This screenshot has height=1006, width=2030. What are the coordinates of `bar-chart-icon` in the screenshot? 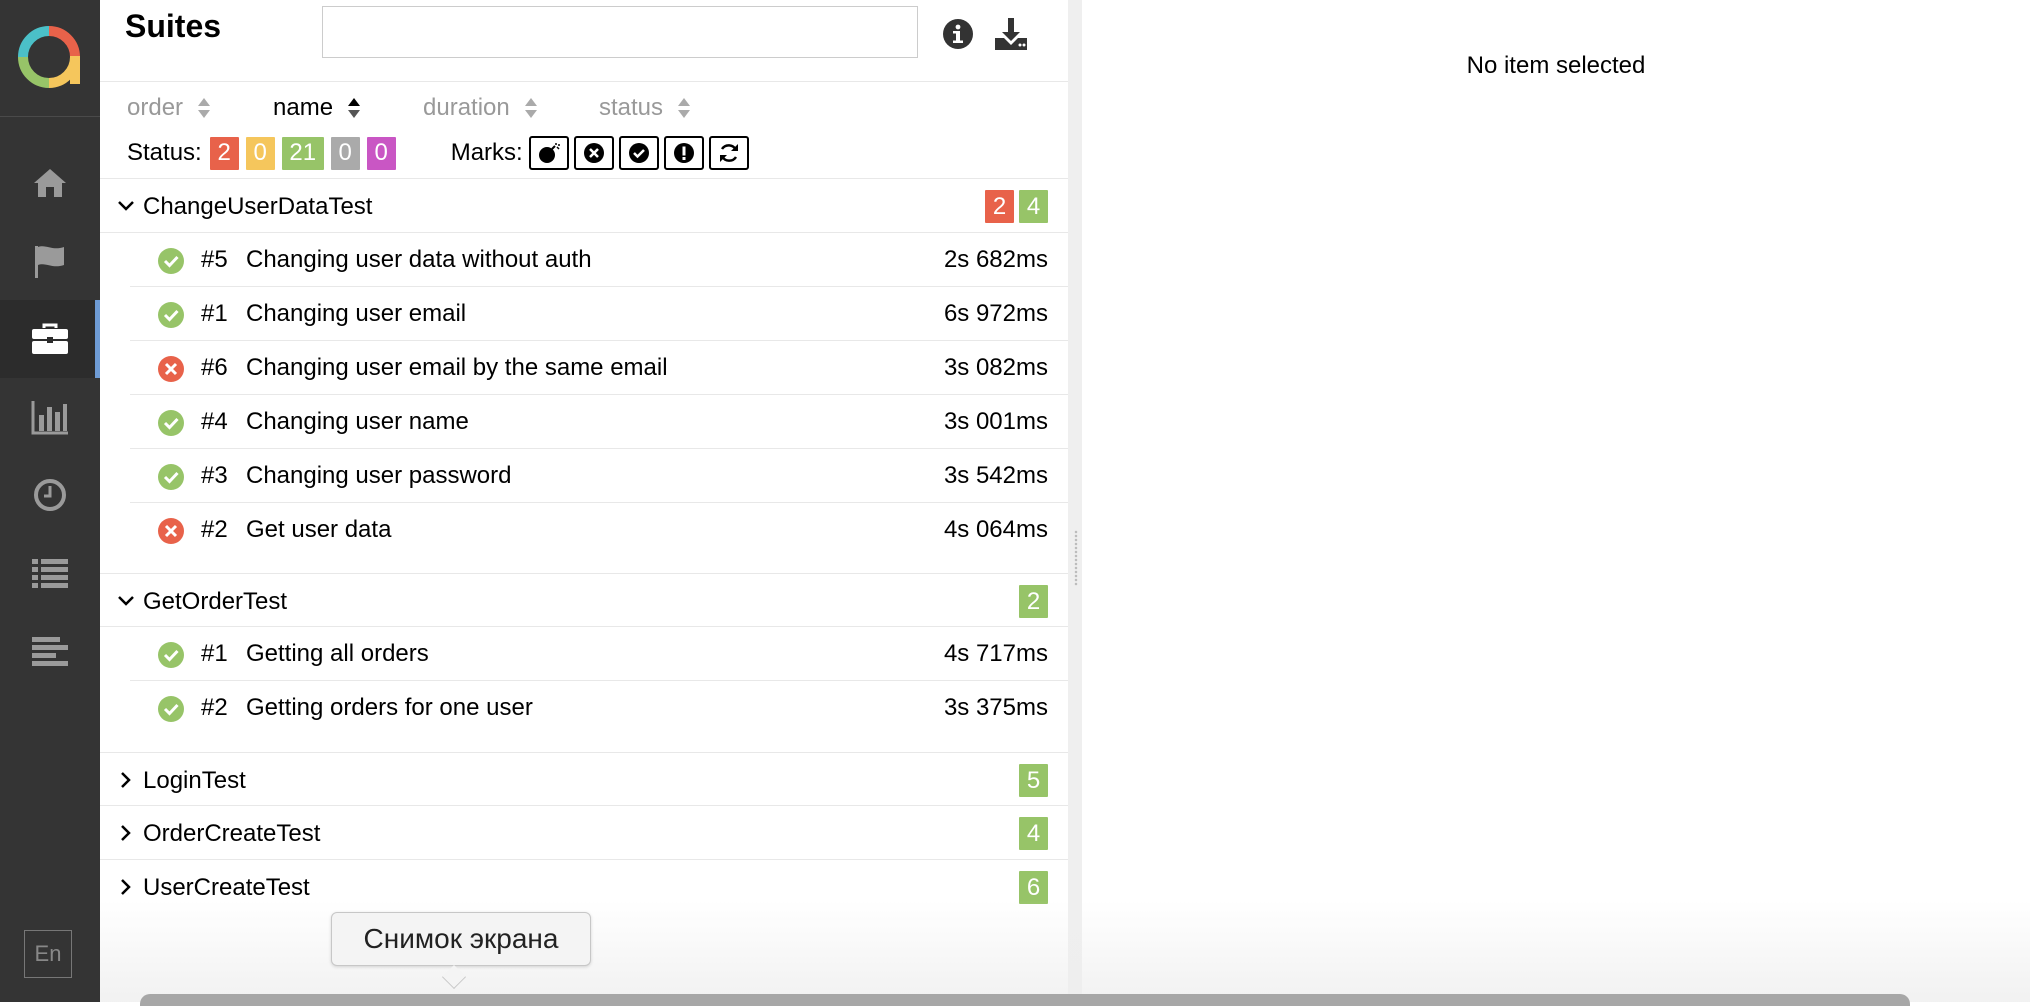 It's located at (49, 418).